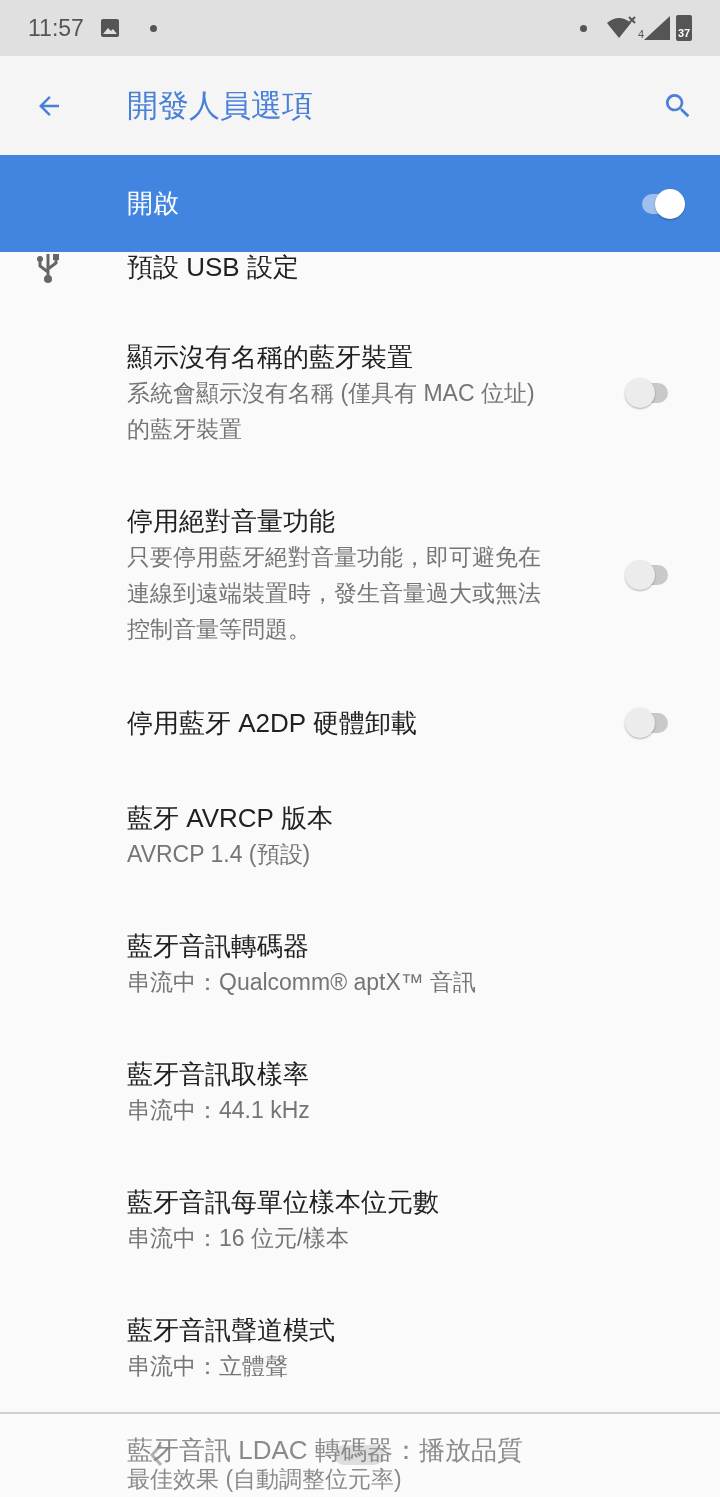  What do you see at coordinates (399, 1202) in the screenshot?
I see `setting-title: 藍牙音訊每單位樣本位元數` at bounding box center [399, 1202].